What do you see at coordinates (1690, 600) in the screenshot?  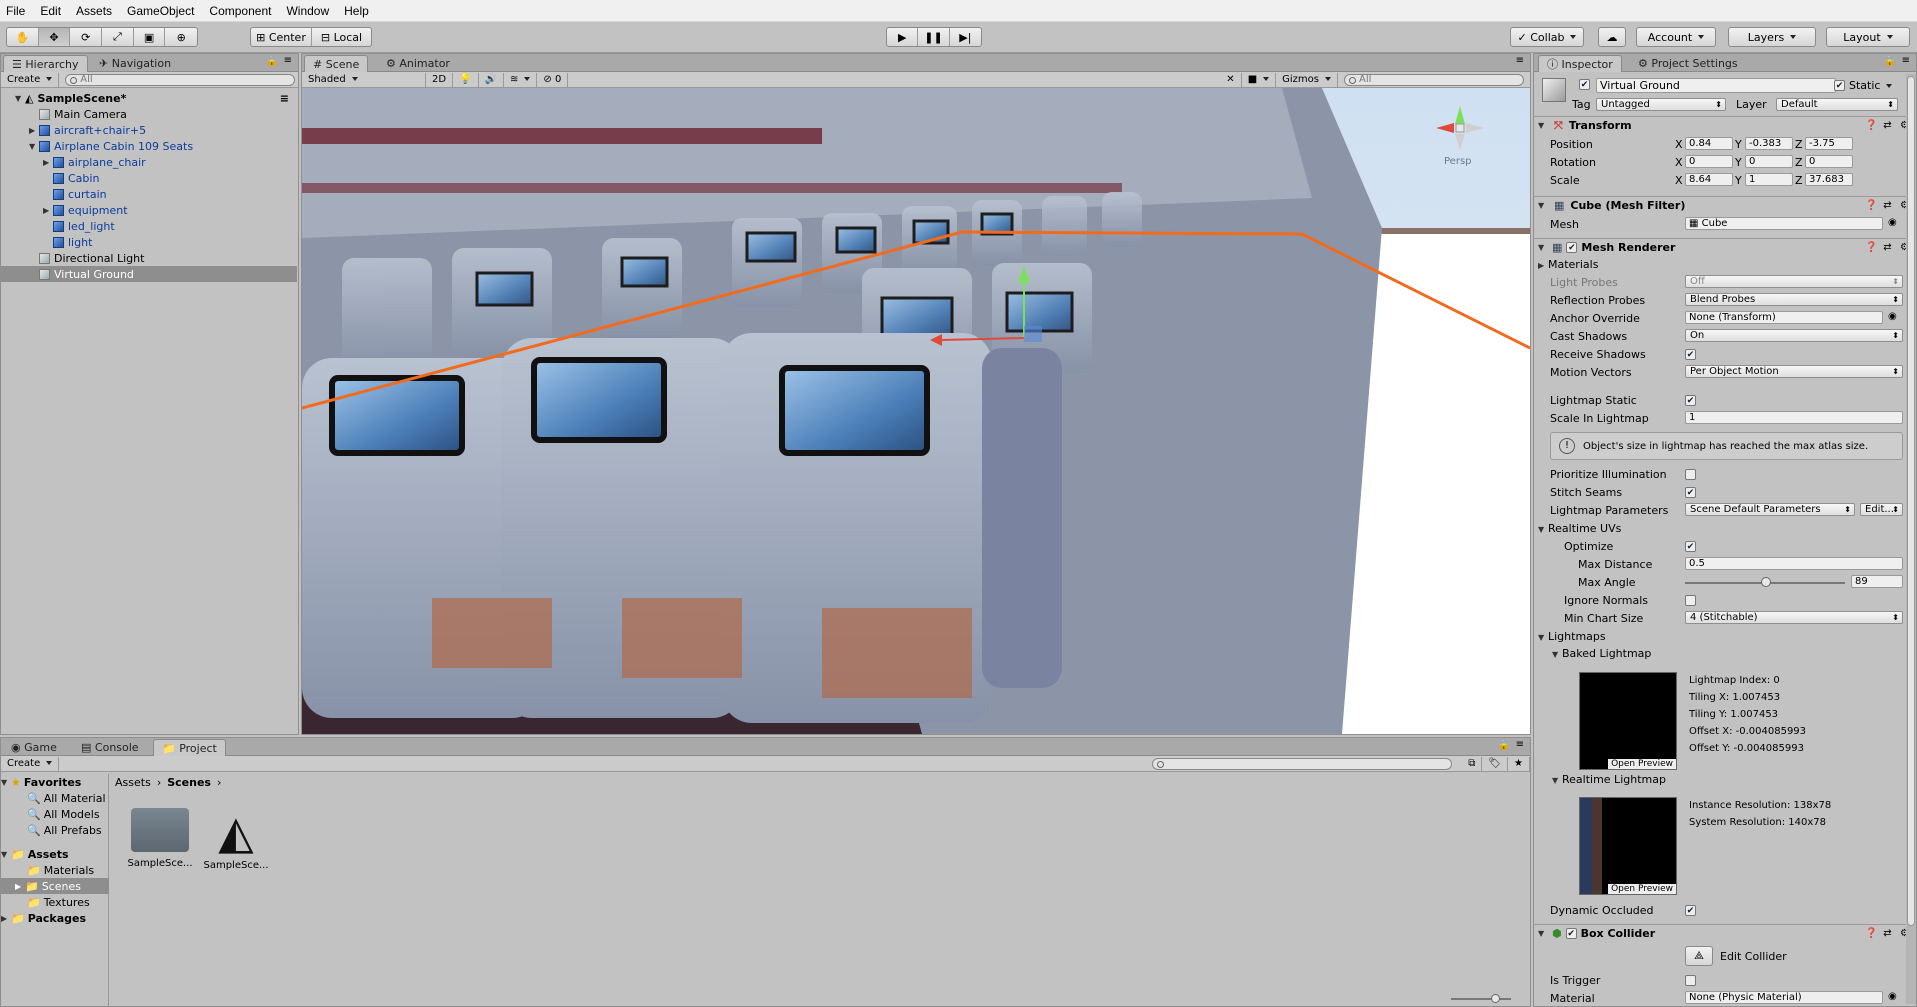 I see `ignore-normals-checkbox` at bounding box center [1690, 600].